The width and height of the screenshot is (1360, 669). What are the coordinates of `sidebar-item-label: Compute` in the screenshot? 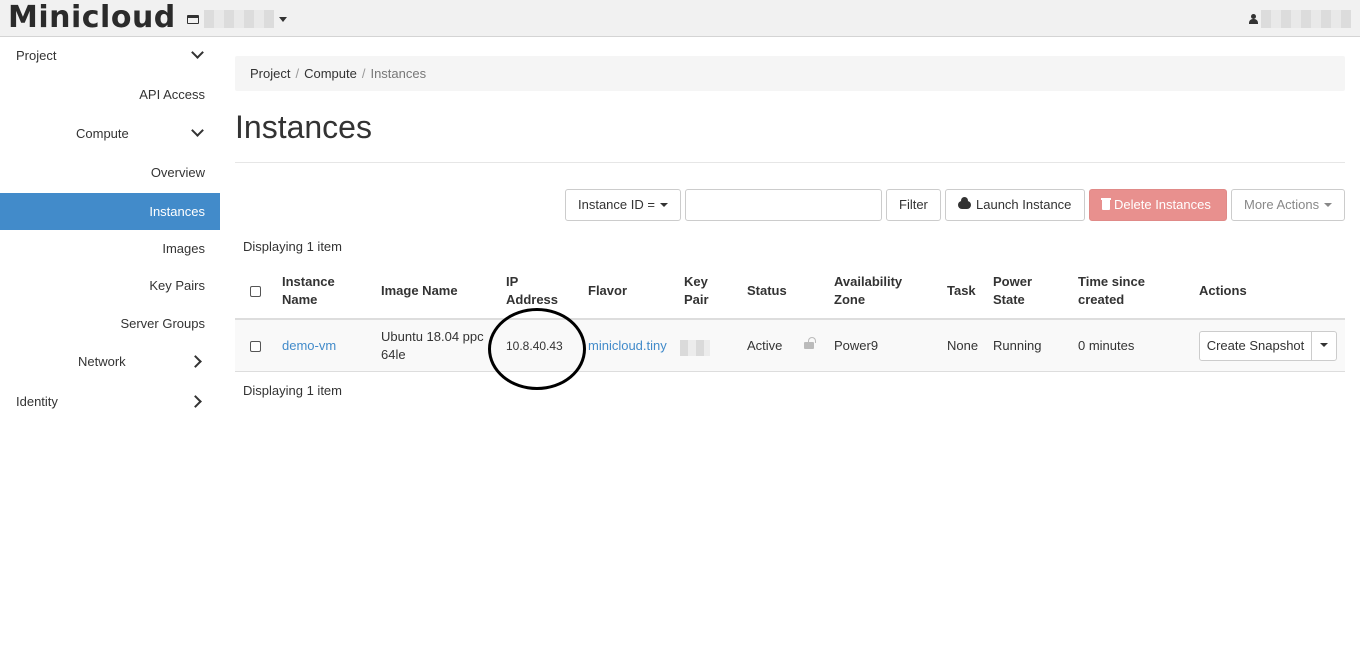 It's located at (102, 133).